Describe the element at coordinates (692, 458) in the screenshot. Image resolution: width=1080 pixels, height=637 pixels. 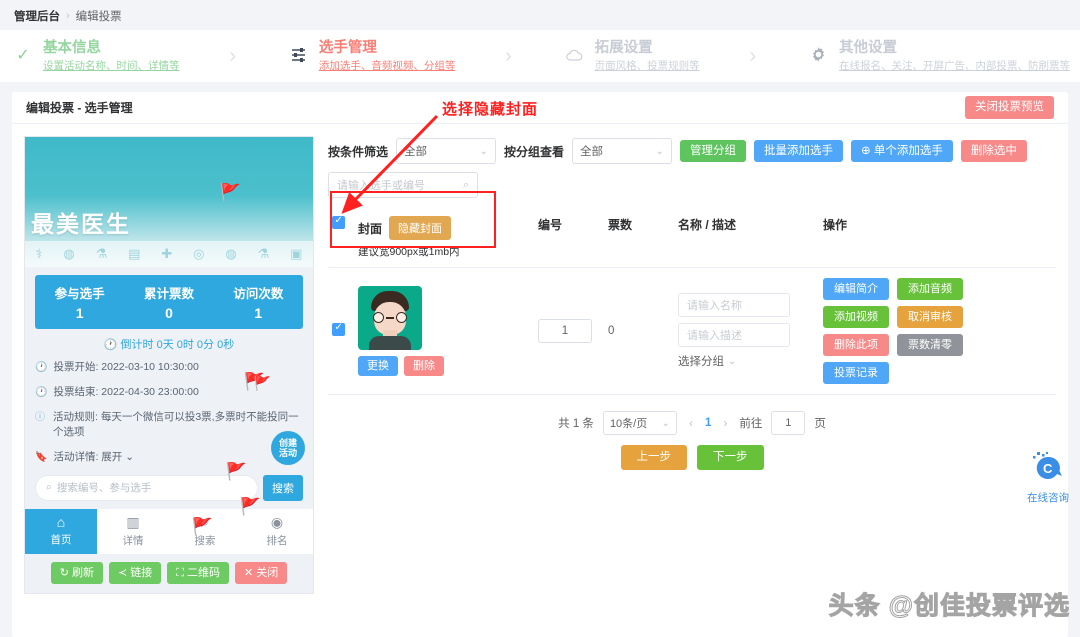
I see `step-nav-buttons: 上一步 下一步` at that location.